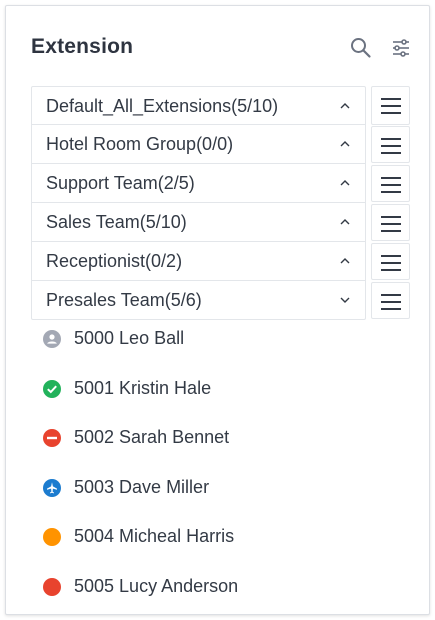 The width and height of the screenshot is (435, 620). What do you see at coordinates (114, 261) in the screenshot?
I see `group-label: Receptionist(0/2)` at bounding box center [114, 261].